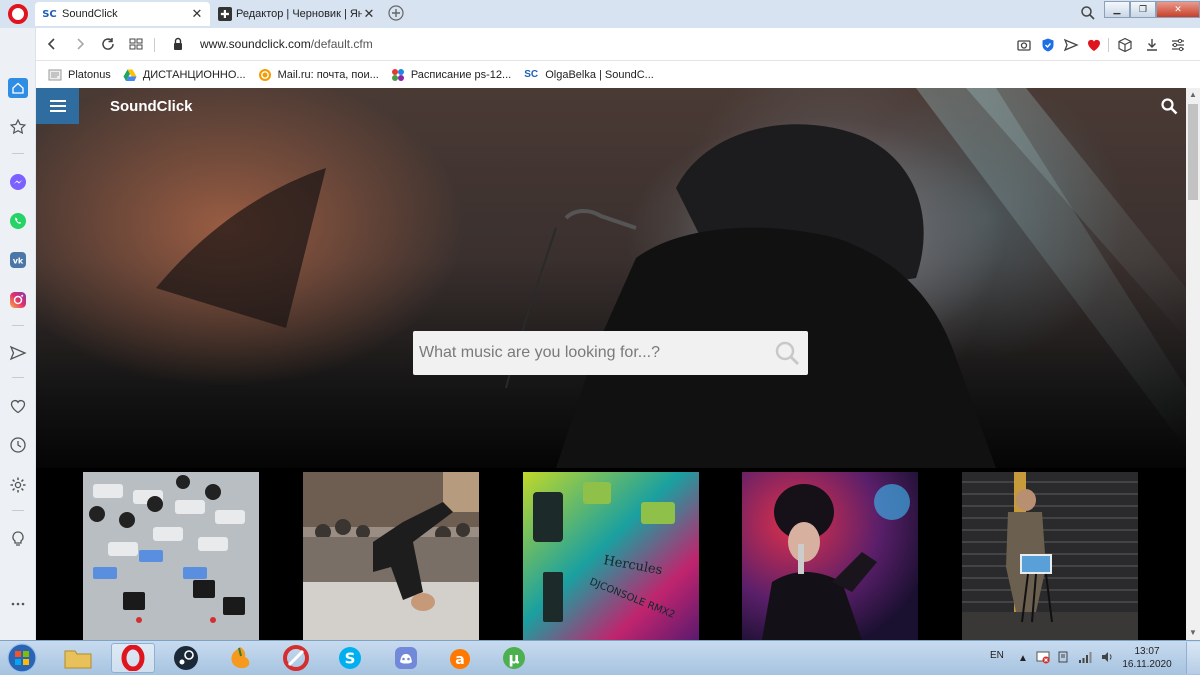 This screenshot has height=677, width=1200. What do you see at coordinates (18, 14) in the screenshot?
I see `opera-menu-icon` at bounding box center [18, 14].